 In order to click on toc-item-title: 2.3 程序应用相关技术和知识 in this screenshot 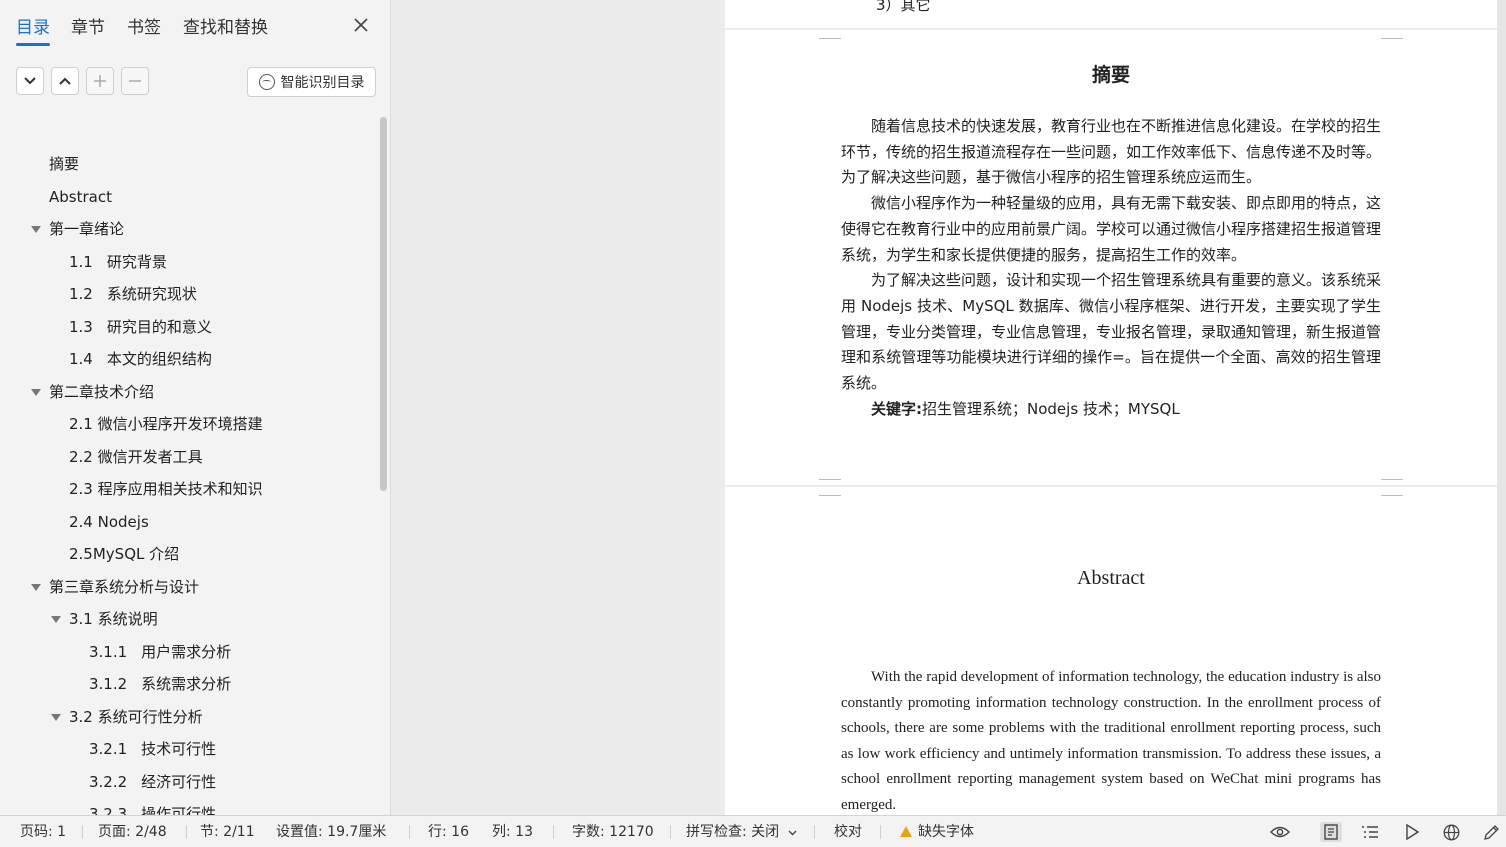, I will do `click(166, 489)`.